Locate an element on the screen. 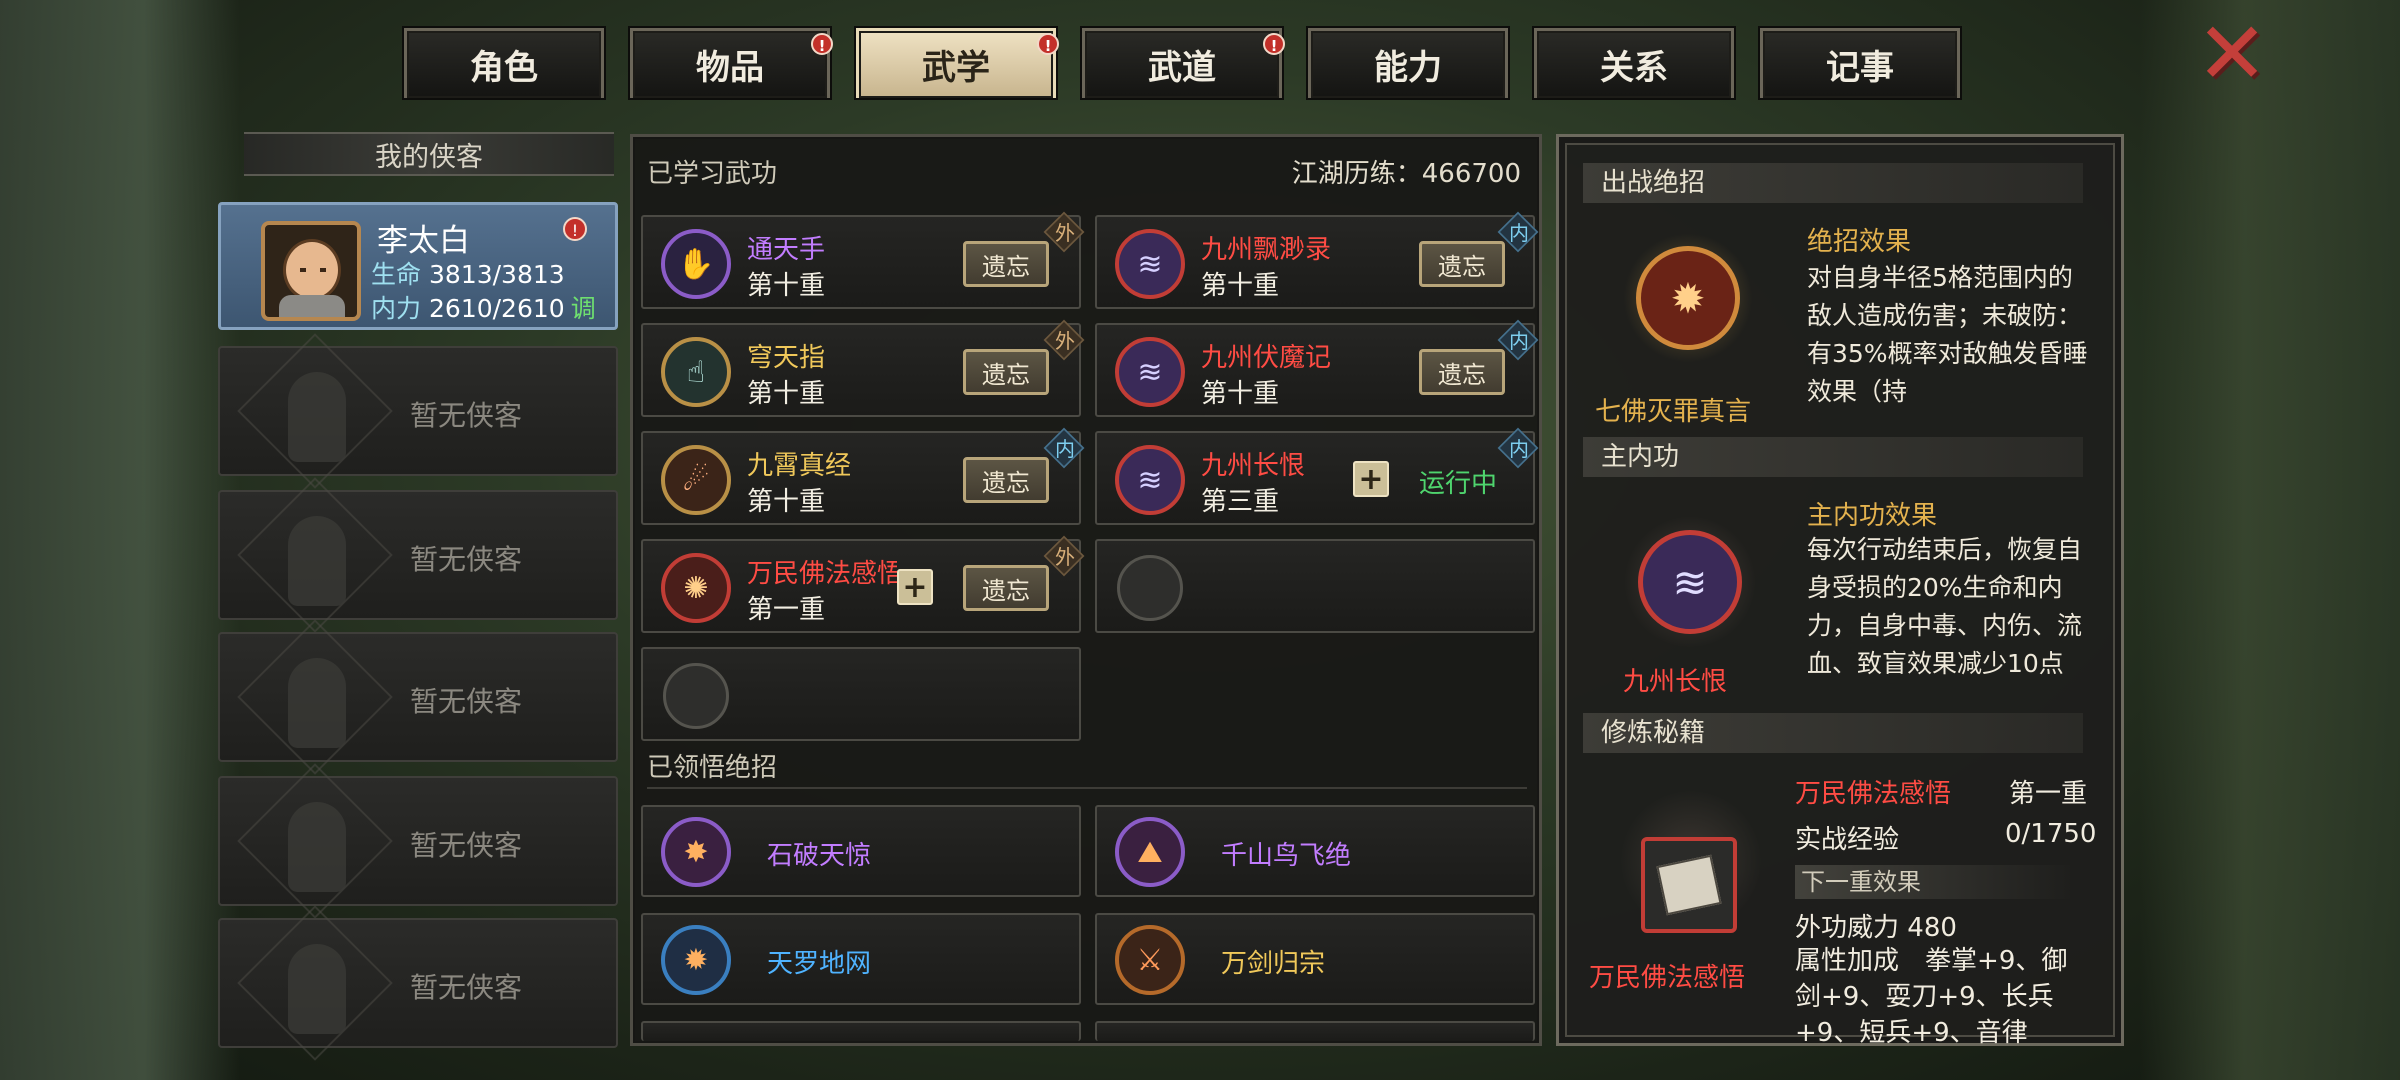  skill-card: ✺ 万民佛法感悟 第一重 + 遗忘 外 is located at coordinates (863, 584).